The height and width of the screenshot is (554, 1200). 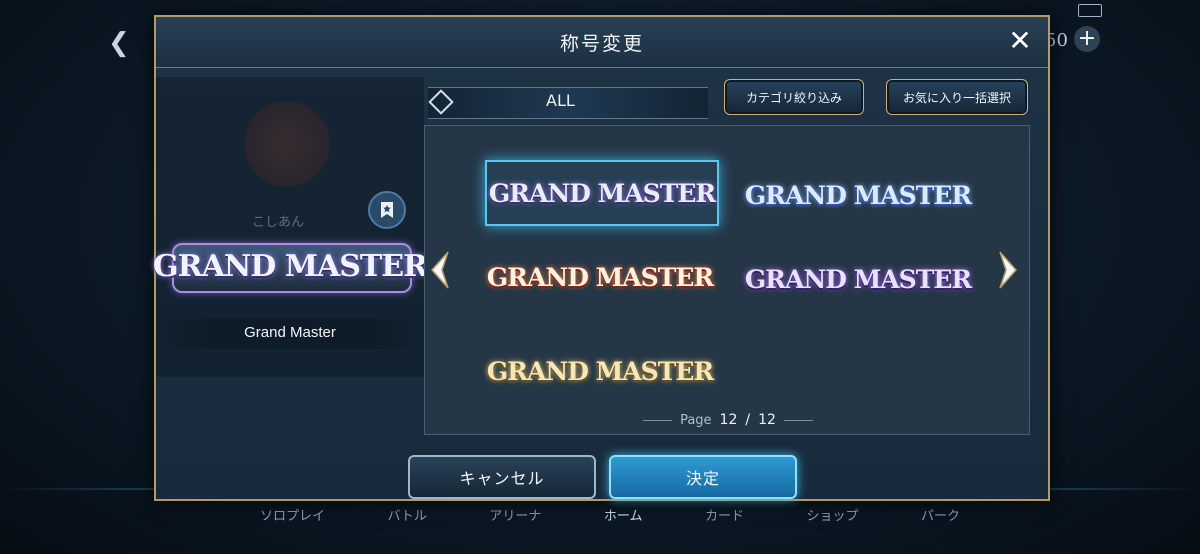 I want to click on selected-title-badge-text: GRAND MASTER, so click(x=290, y=266).